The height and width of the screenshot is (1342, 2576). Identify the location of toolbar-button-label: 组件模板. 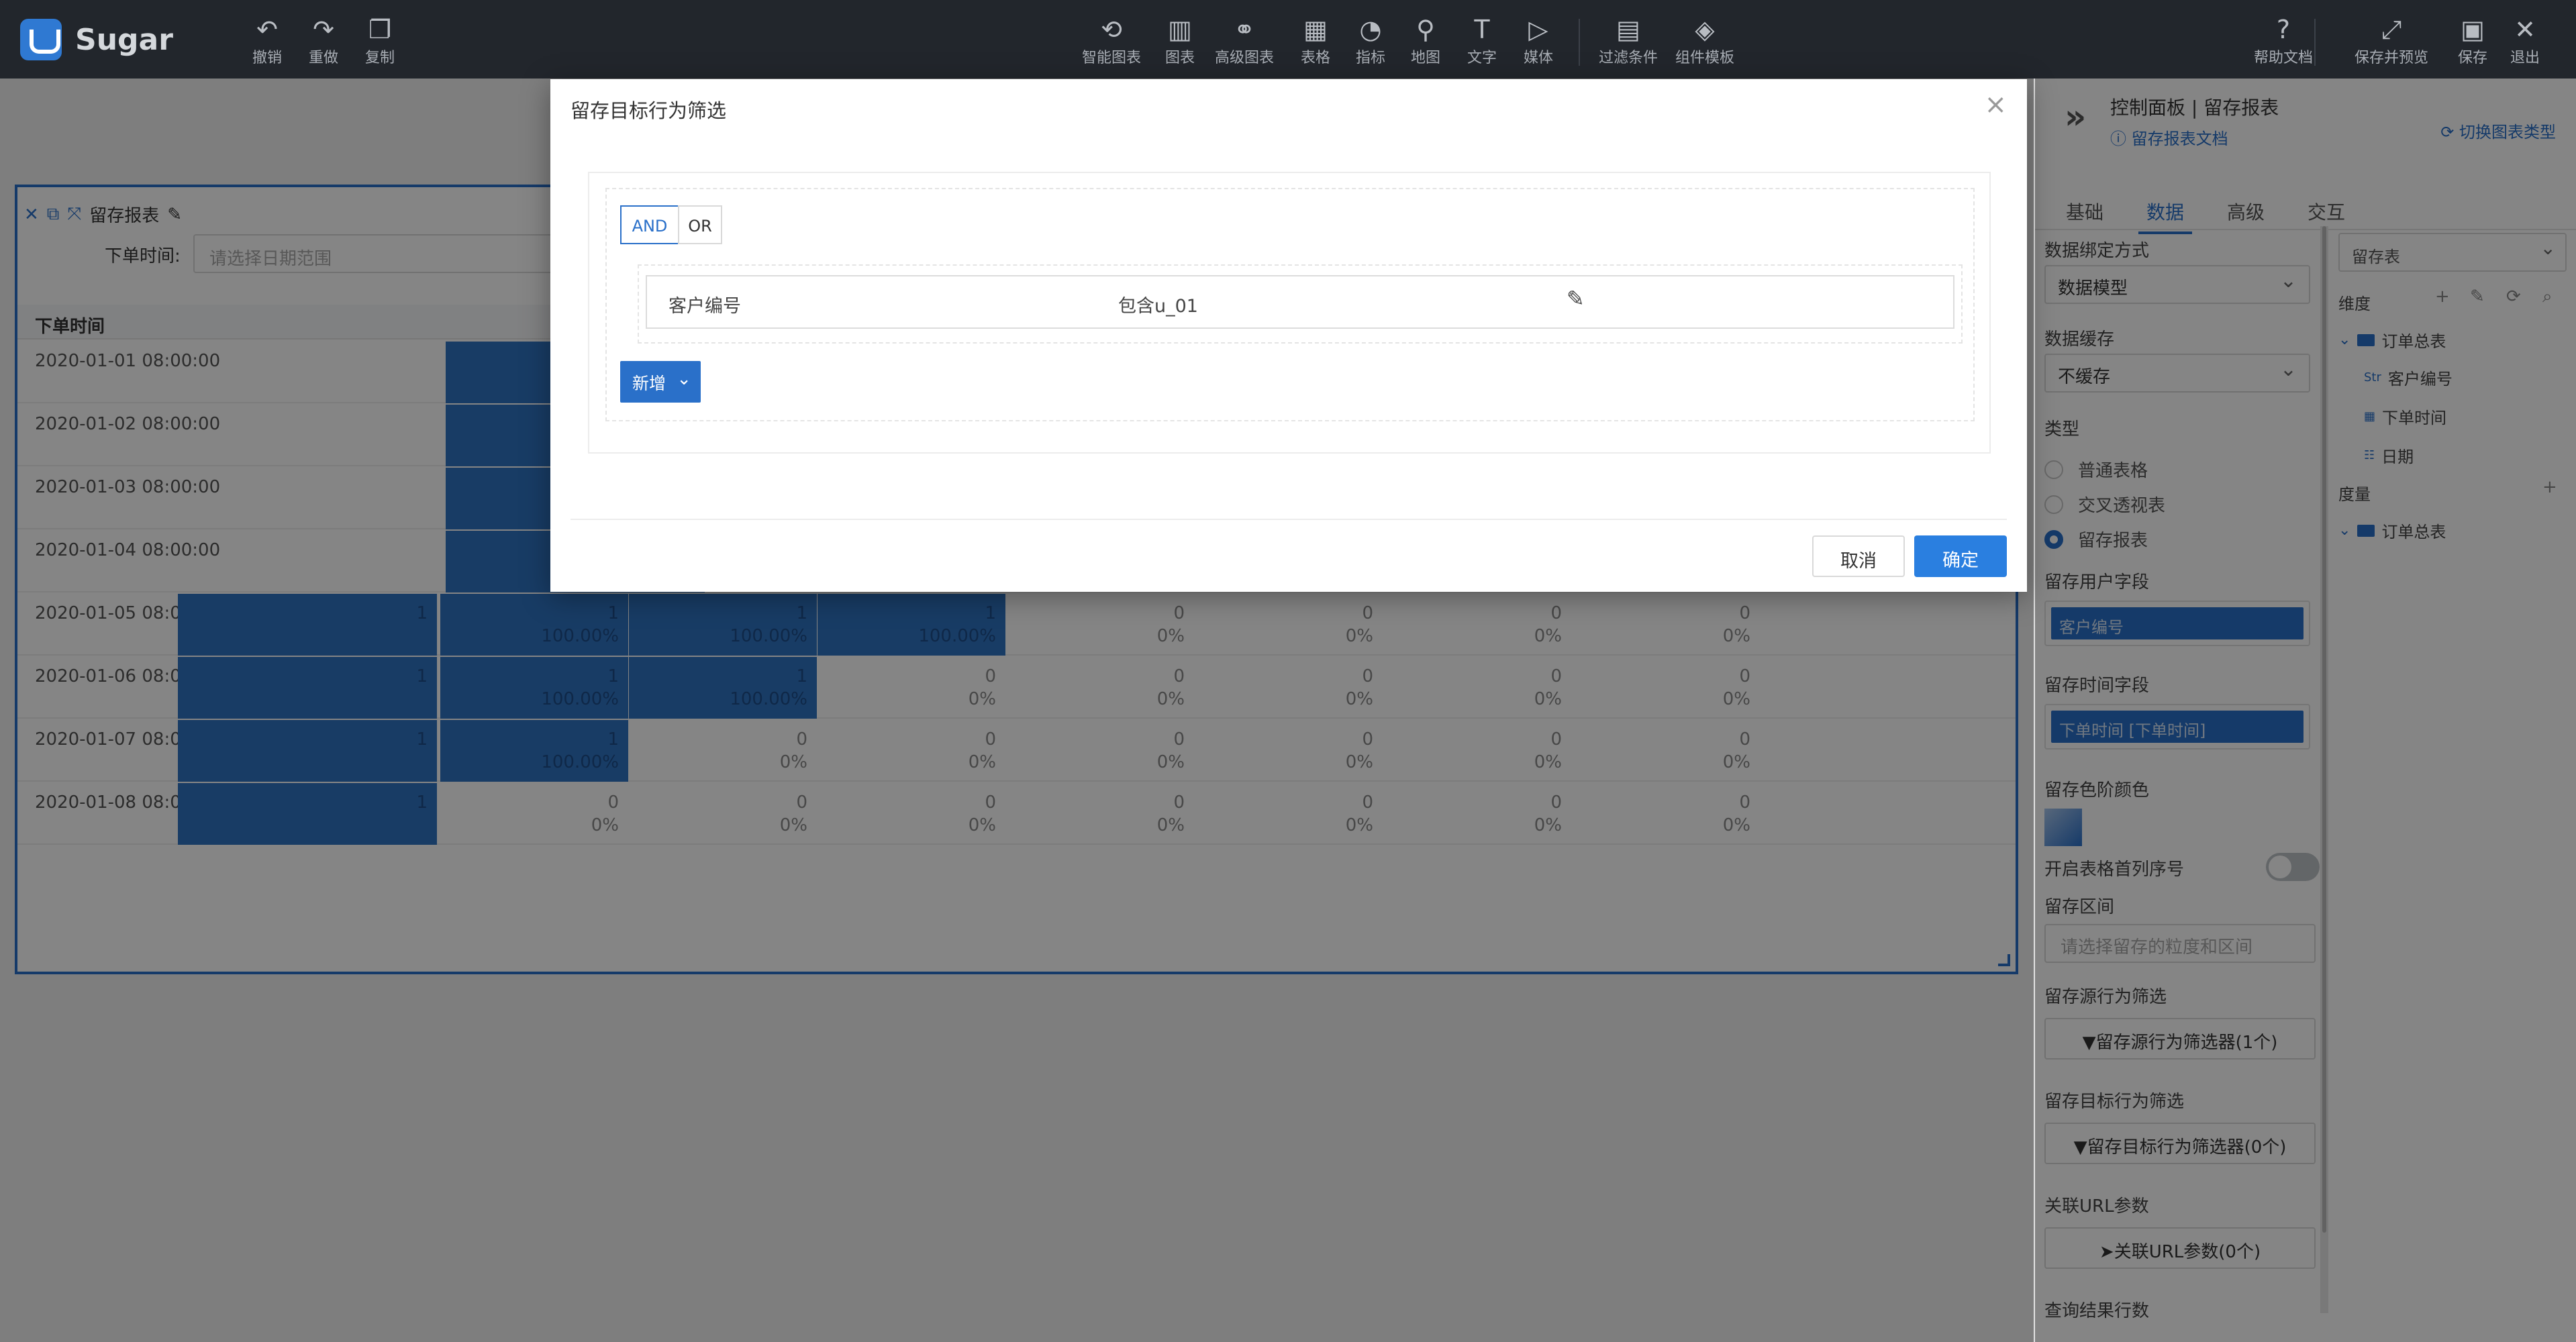
(1705, 58).